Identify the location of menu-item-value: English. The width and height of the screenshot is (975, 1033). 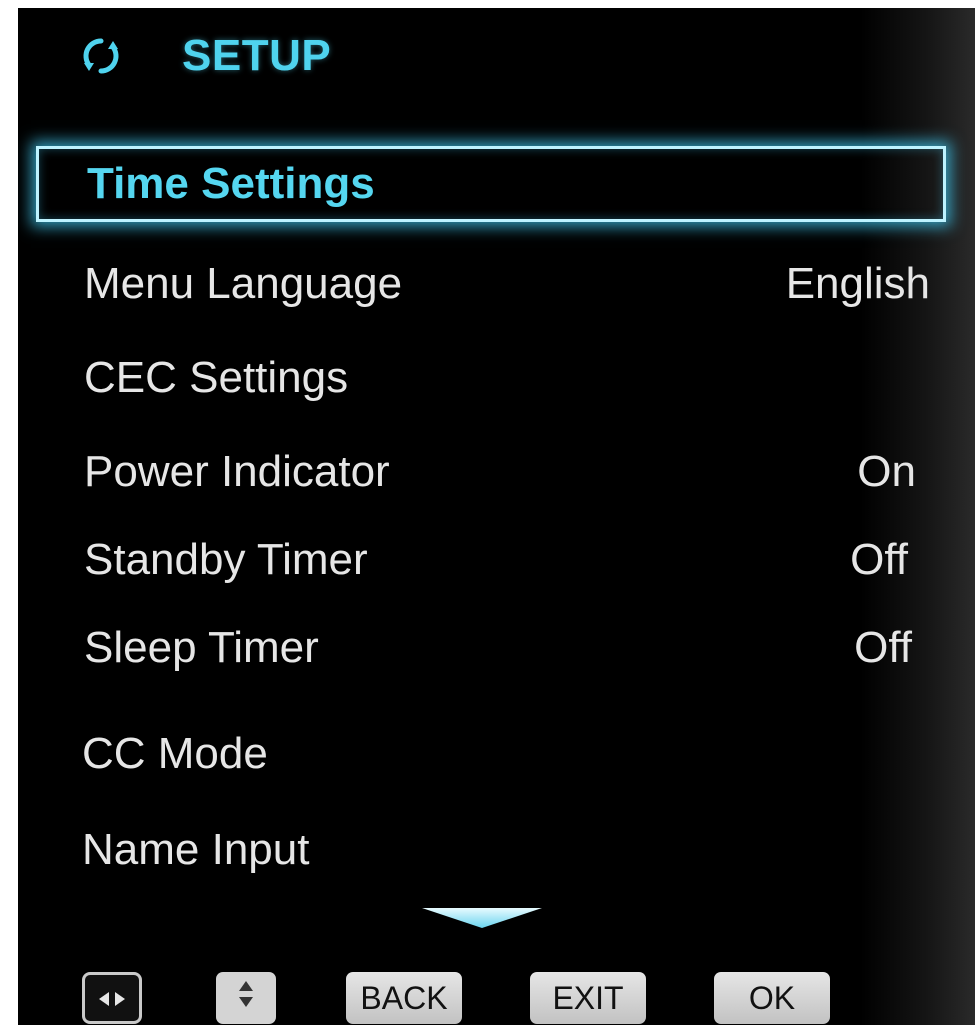
(857, 283).